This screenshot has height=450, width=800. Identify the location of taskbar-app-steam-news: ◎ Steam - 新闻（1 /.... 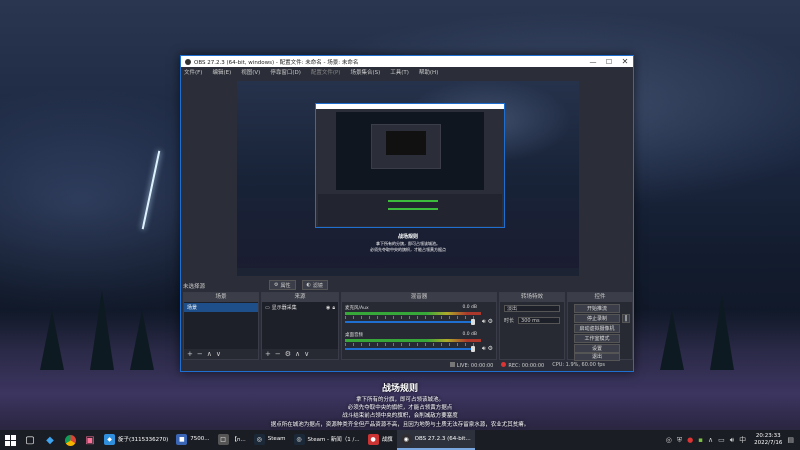
(327, 440).